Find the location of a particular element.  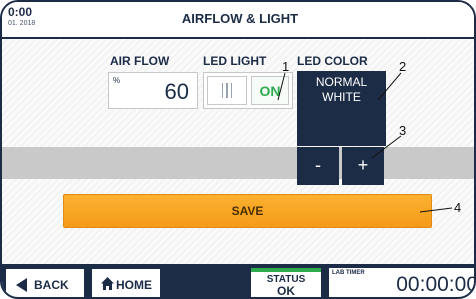

back-button: BACK is located at coordinates (45, 283).